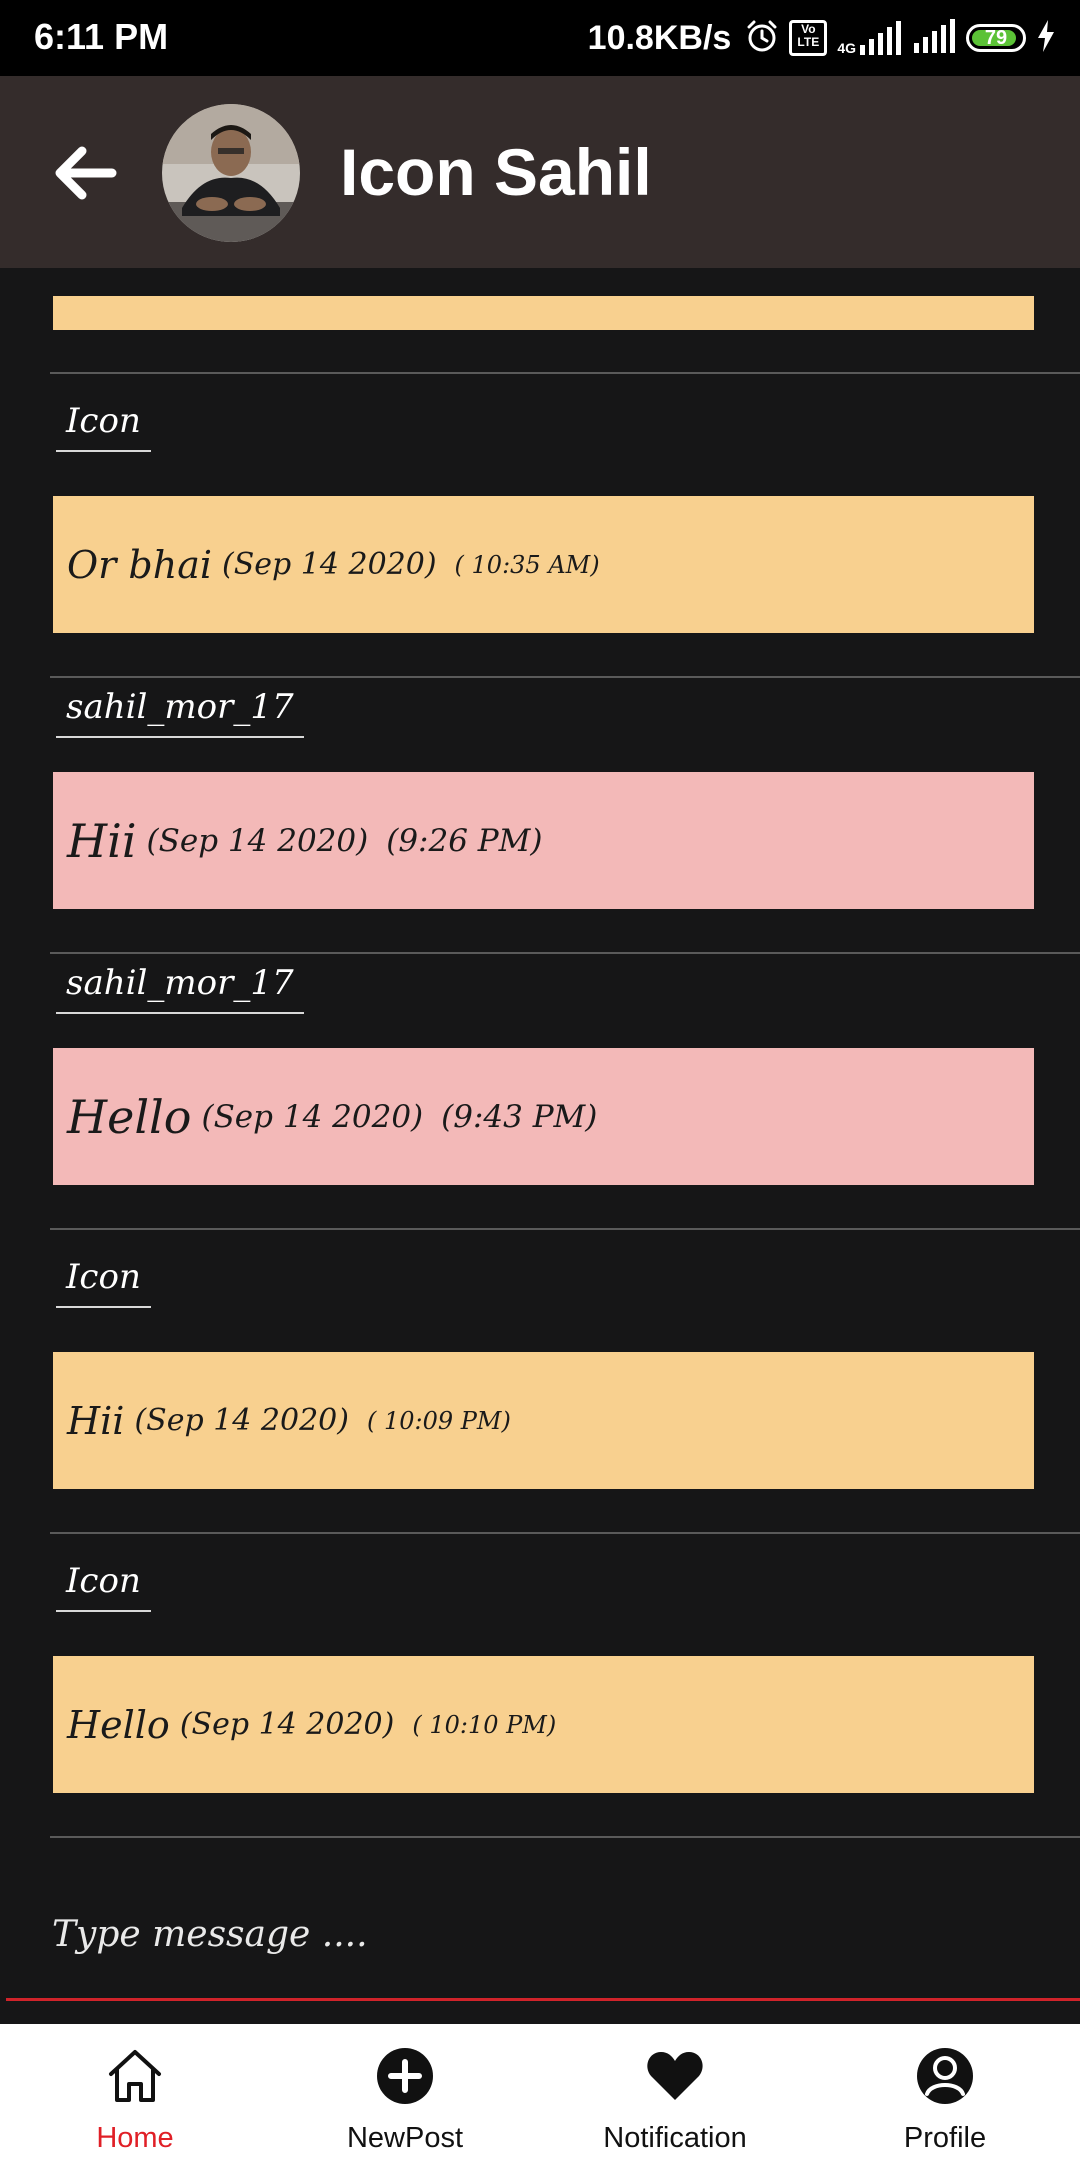  Describe the element at coordinates (405, 2076) in the screenshot. I see `plus-circle-icon` at that location.